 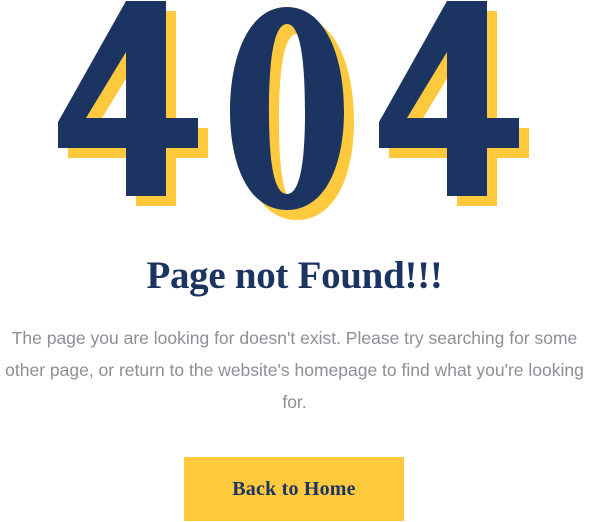 What do you see at coordinates (294, 275) in the screenshot?
I see `page-title: Page not Found!!!` at bounding box center [294, 275].